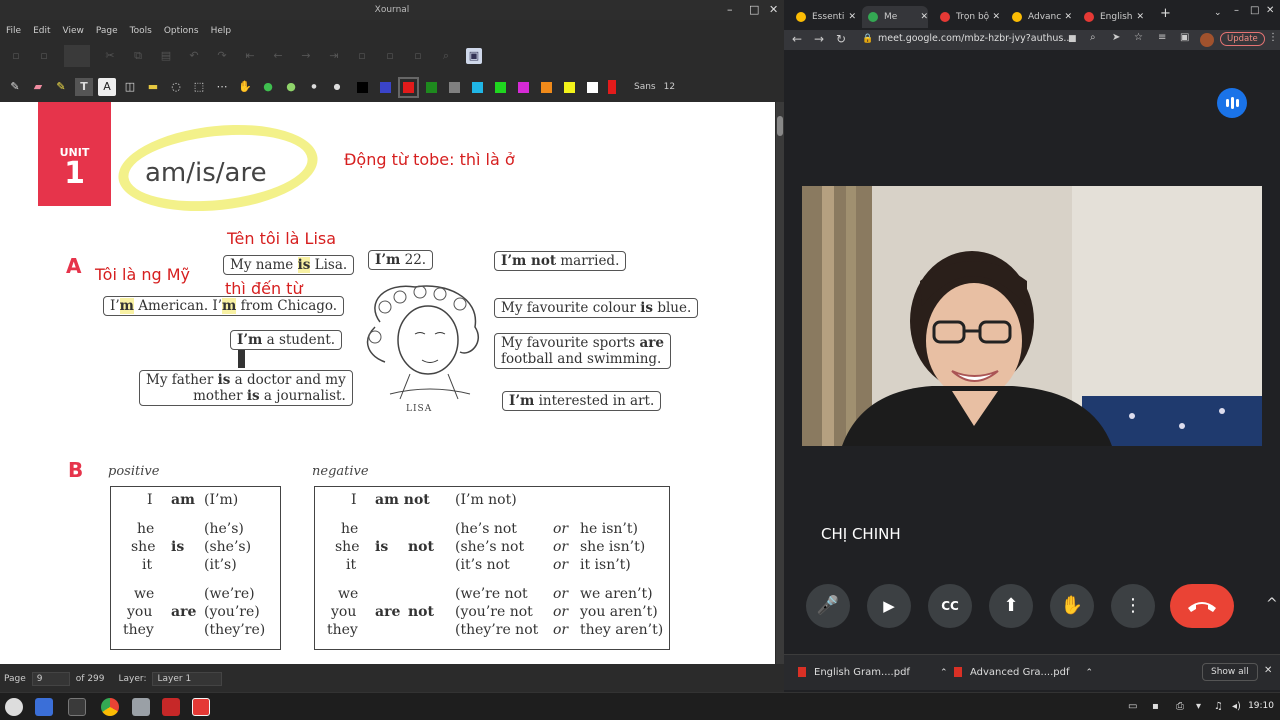 This screenshot has height=720, width=1280. Describe the element at coordinates (446, 56) in the screenshot. I see `zoom-search-icon: ⌕` at that location.